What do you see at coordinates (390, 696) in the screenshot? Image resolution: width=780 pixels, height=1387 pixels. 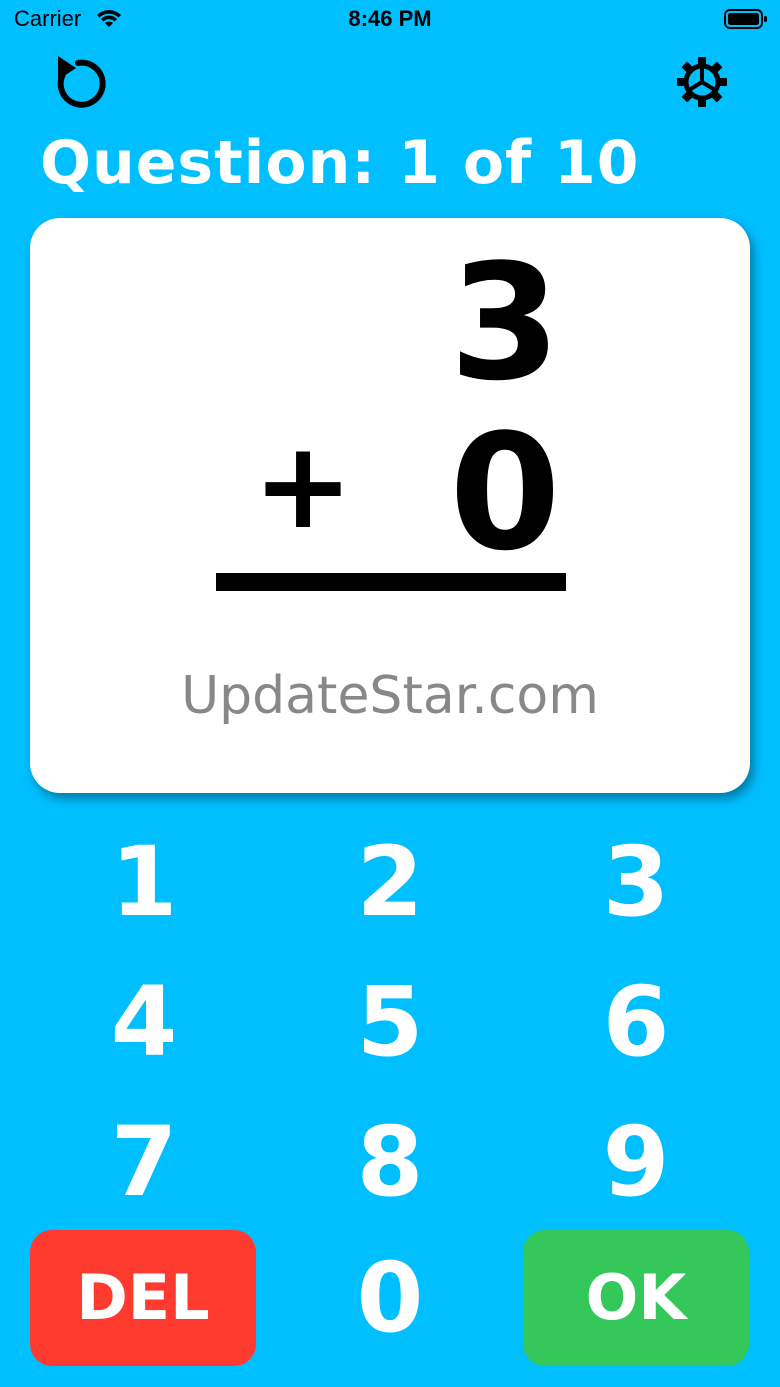 I see `watermark: UpdateStar.com` at bounding box center [390, 696].